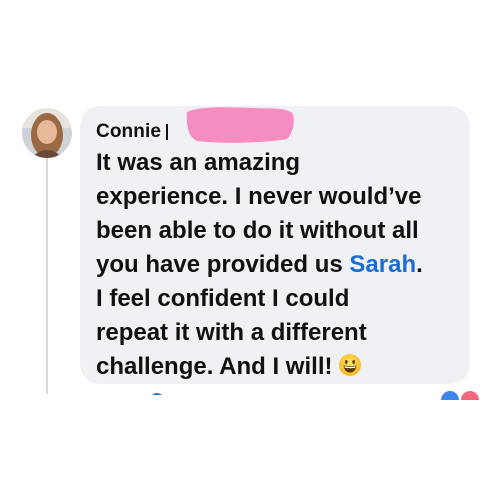 The height and width of the screenshot is (500, 500). Describe the element at coordinates (419, 264) in the screenshot. I see `mention-suffix: .` at that location.